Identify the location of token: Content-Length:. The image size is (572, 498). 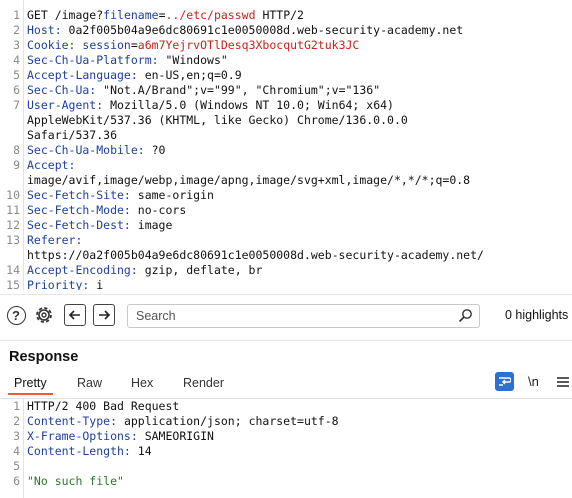
(79, 451).